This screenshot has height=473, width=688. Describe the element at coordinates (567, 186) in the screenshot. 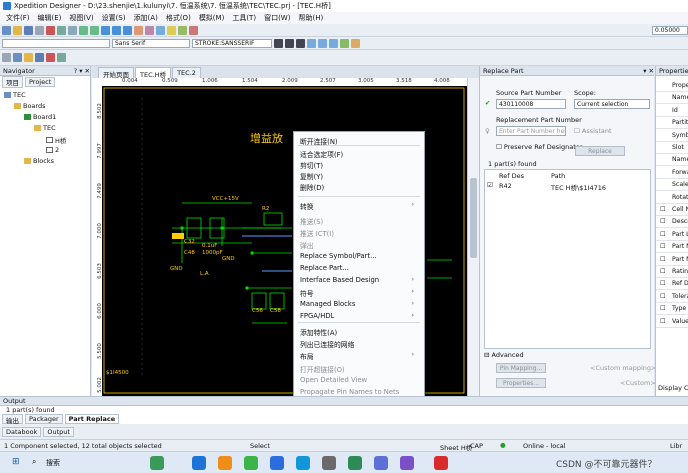

I see `table-row: ☑ R42 TEC H桥\$1I4716` at that location.